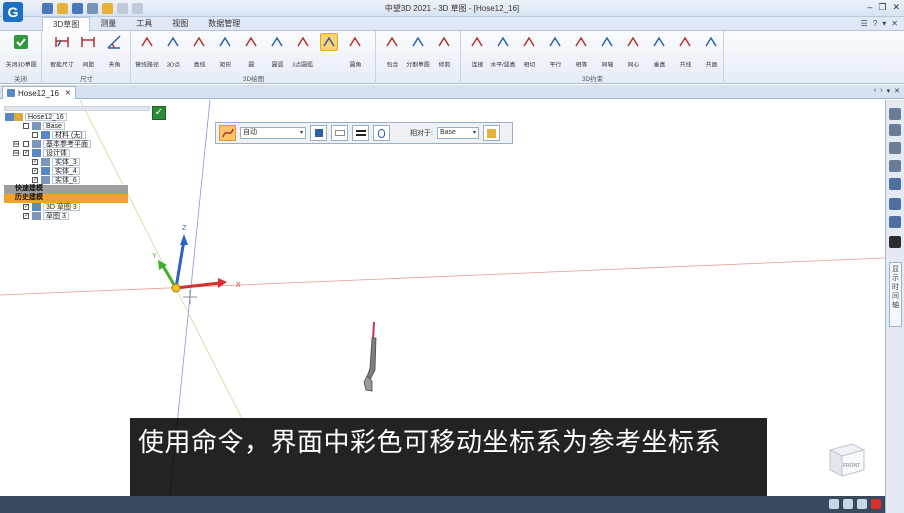 This screenshot has height=513, width=904. Describe the element at coordinates (607, 51) in the screenshot. I see `coaxial-button: 同轴` at that location.